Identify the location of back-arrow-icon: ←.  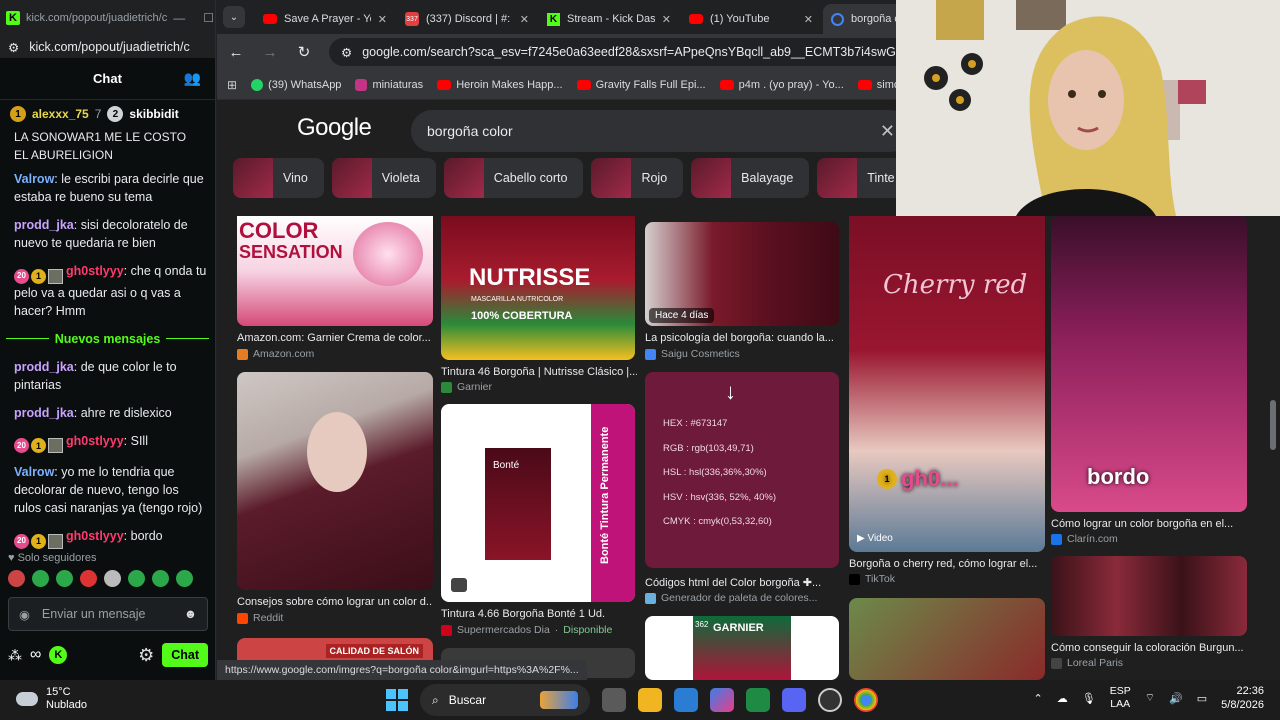
(236, 52).